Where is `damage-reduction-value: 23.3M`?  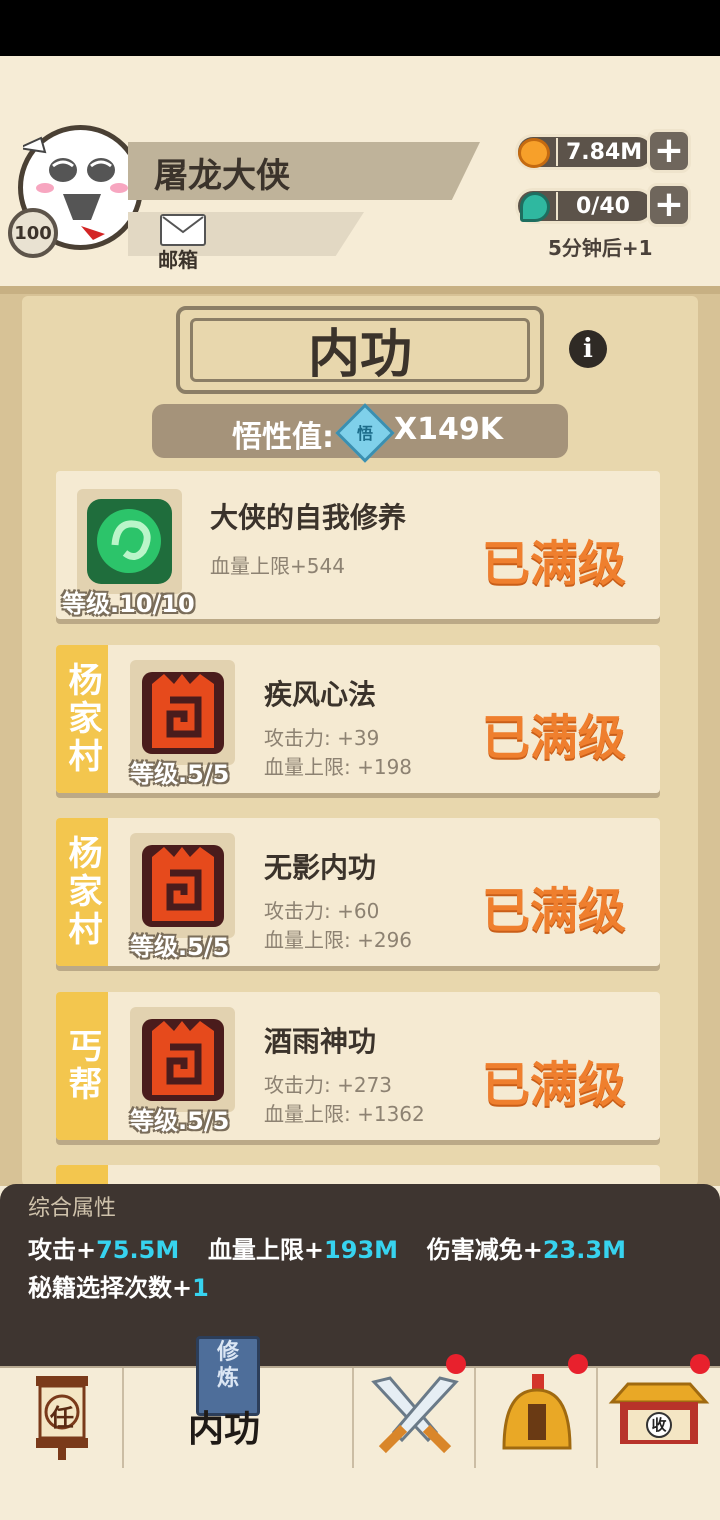 damage-reduction-value: 23.3M is located at coordinates (584, 1250).